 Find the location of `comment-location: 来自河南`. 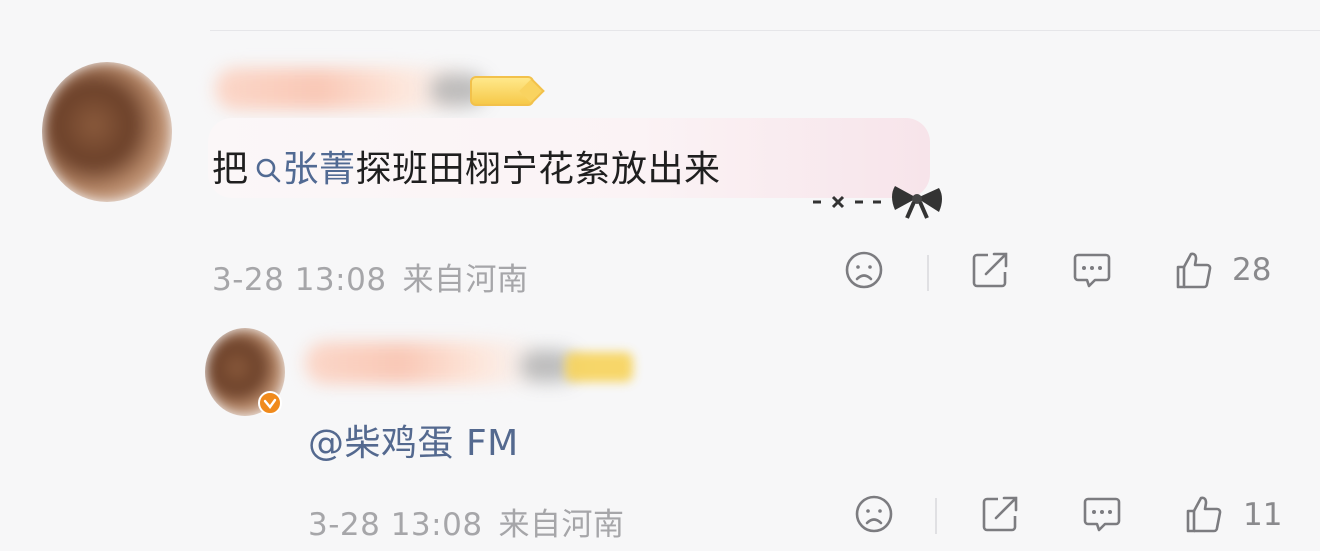

comment-location: 来自河南 is located at coordinates (465, 280).